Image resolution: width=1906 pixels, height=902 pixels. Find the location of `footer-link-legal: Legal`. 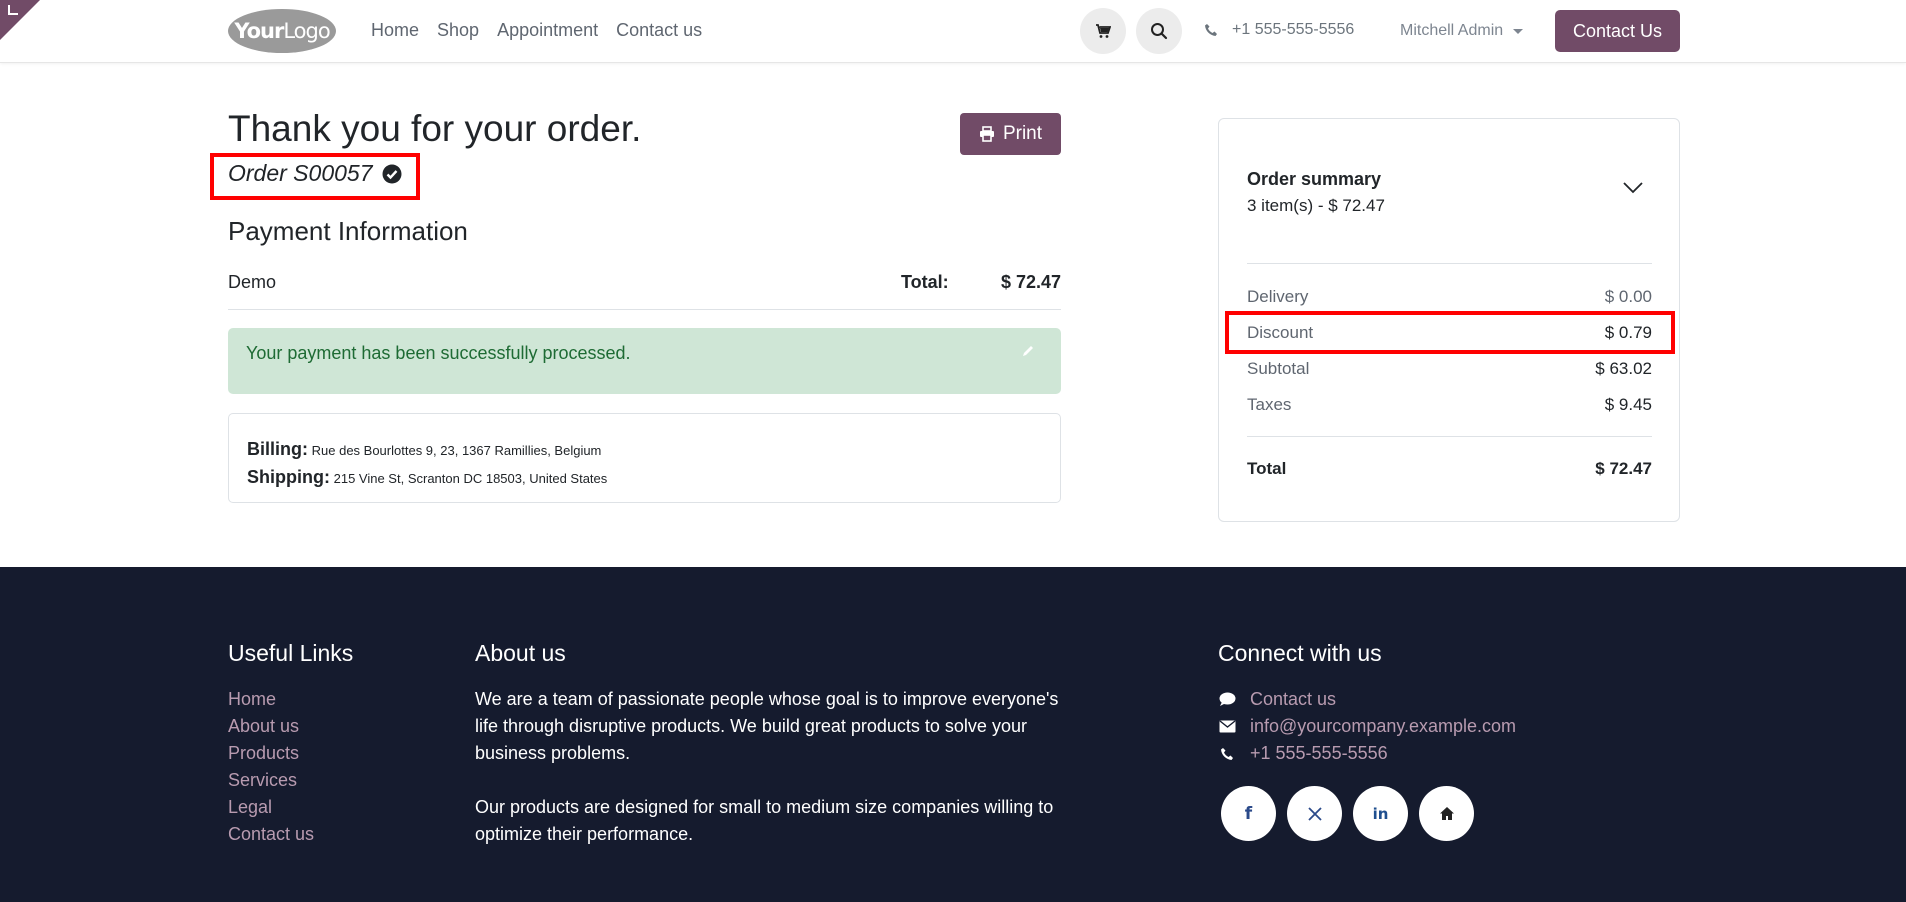

footer-link-legal: Legal is located at coordinates (271, 807).